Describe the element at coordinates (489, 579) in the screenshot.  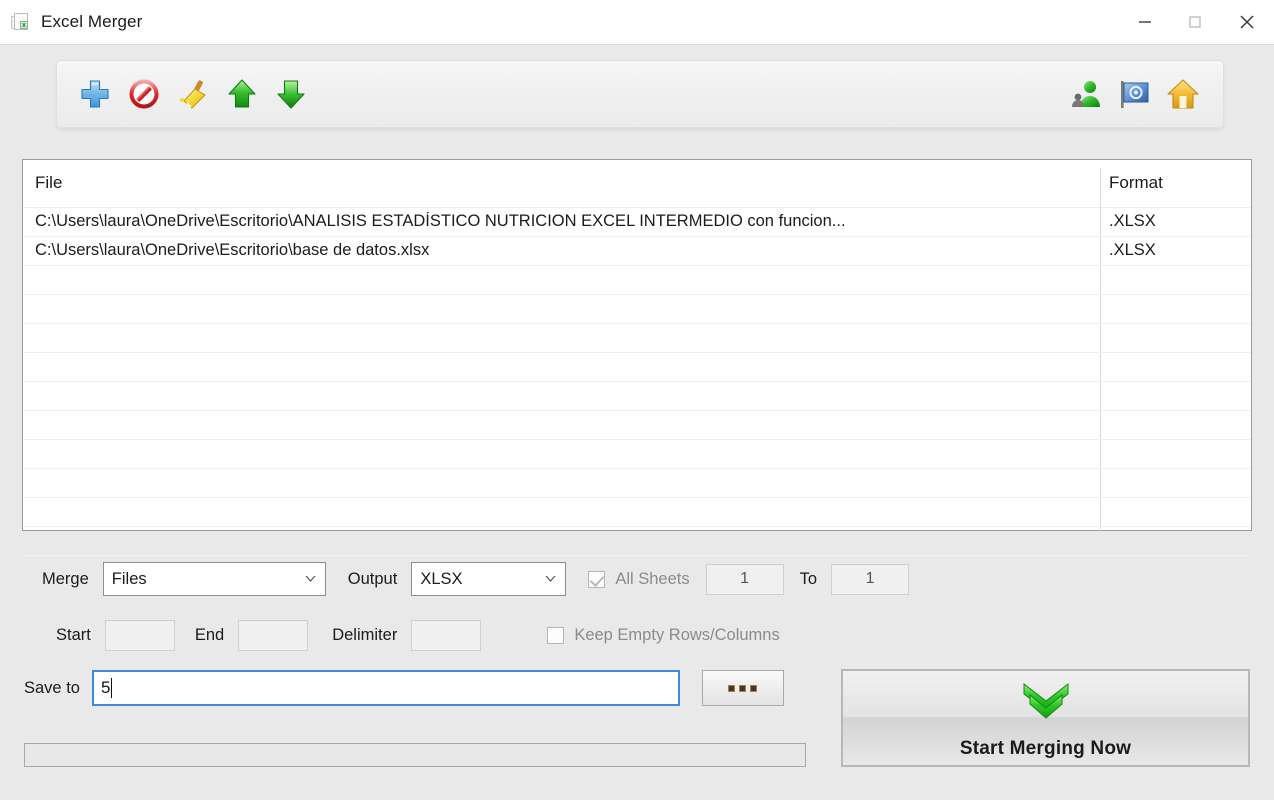
I see `output-format-select: XLSX` at that location.